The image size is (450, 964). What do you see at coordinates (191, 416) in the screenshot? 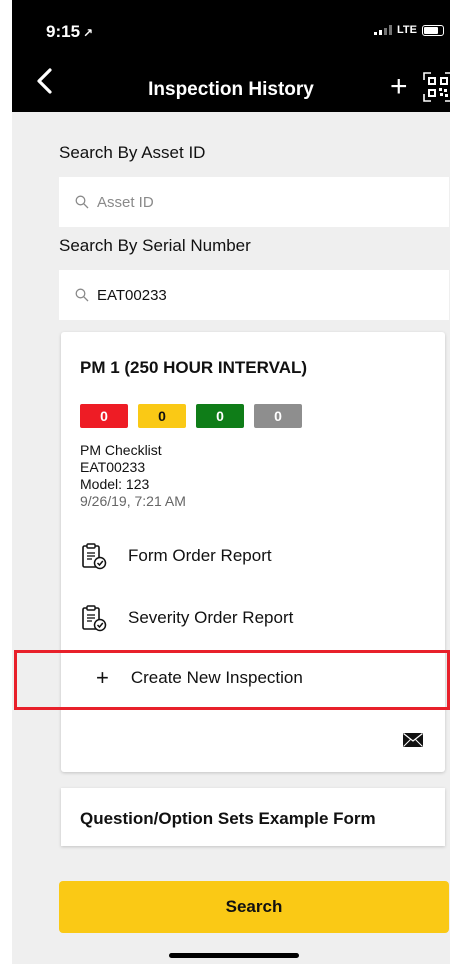
I see `severity-badges: 0 0 0 0` at bounding box center [191, 416].